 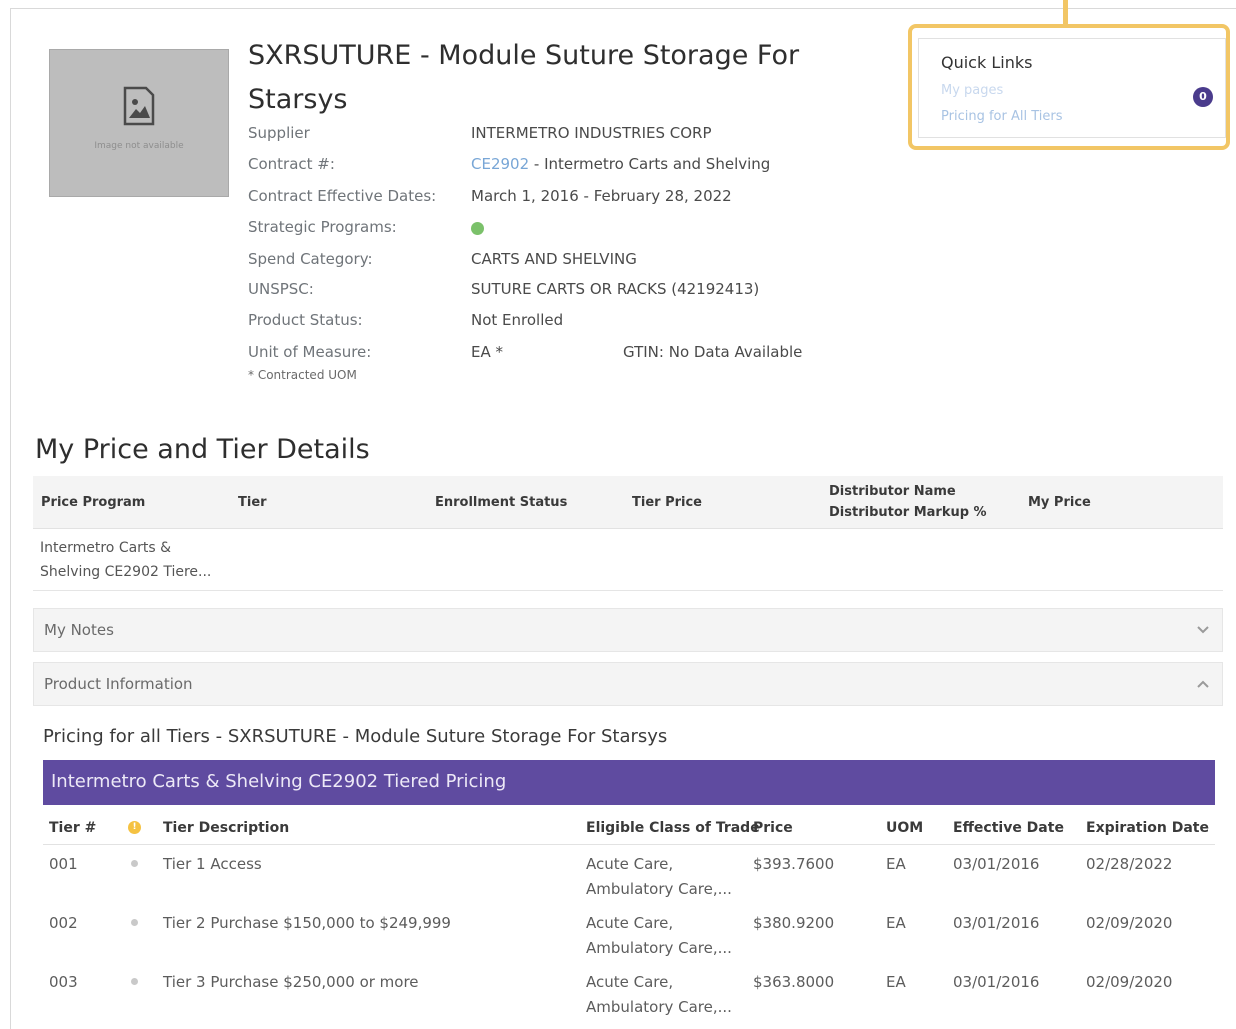 I want to click on strategic-program-icon, so click(x=477, y=228).